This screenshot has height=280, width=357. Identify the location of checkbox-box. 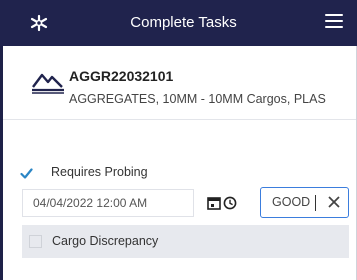
(35, 241).